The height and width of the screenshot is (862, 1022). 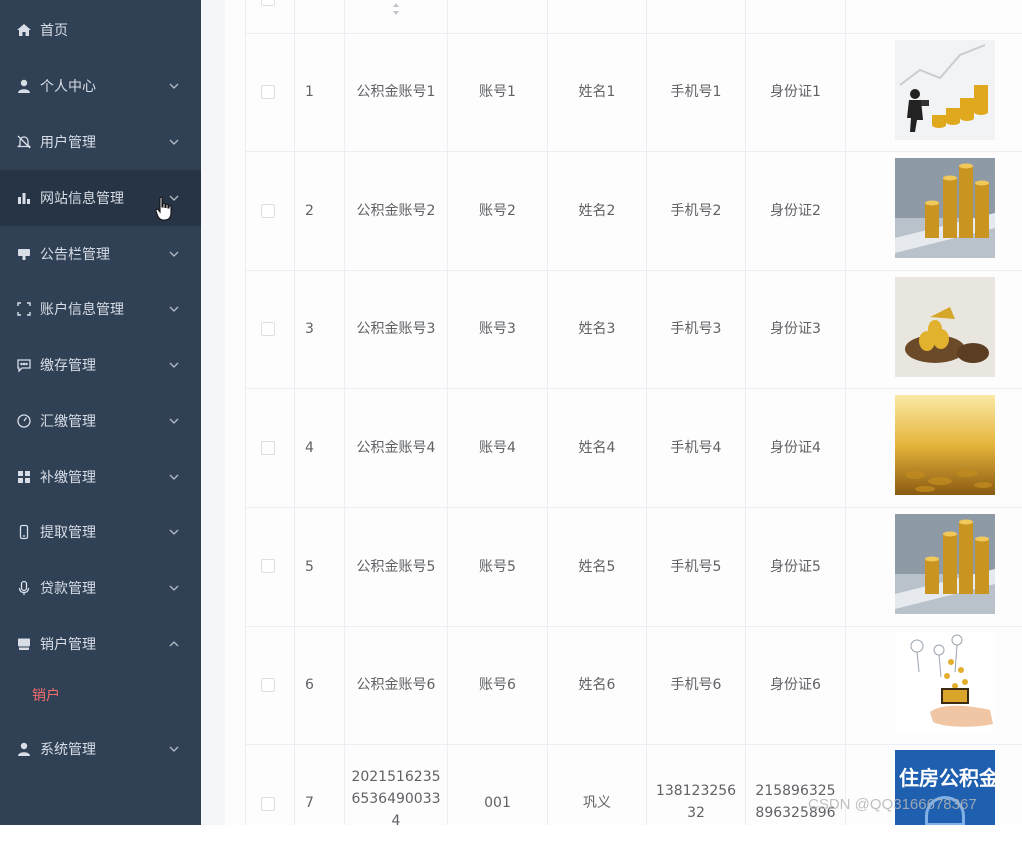 I want to click on row-index: 3, so click(x=309, y=329).